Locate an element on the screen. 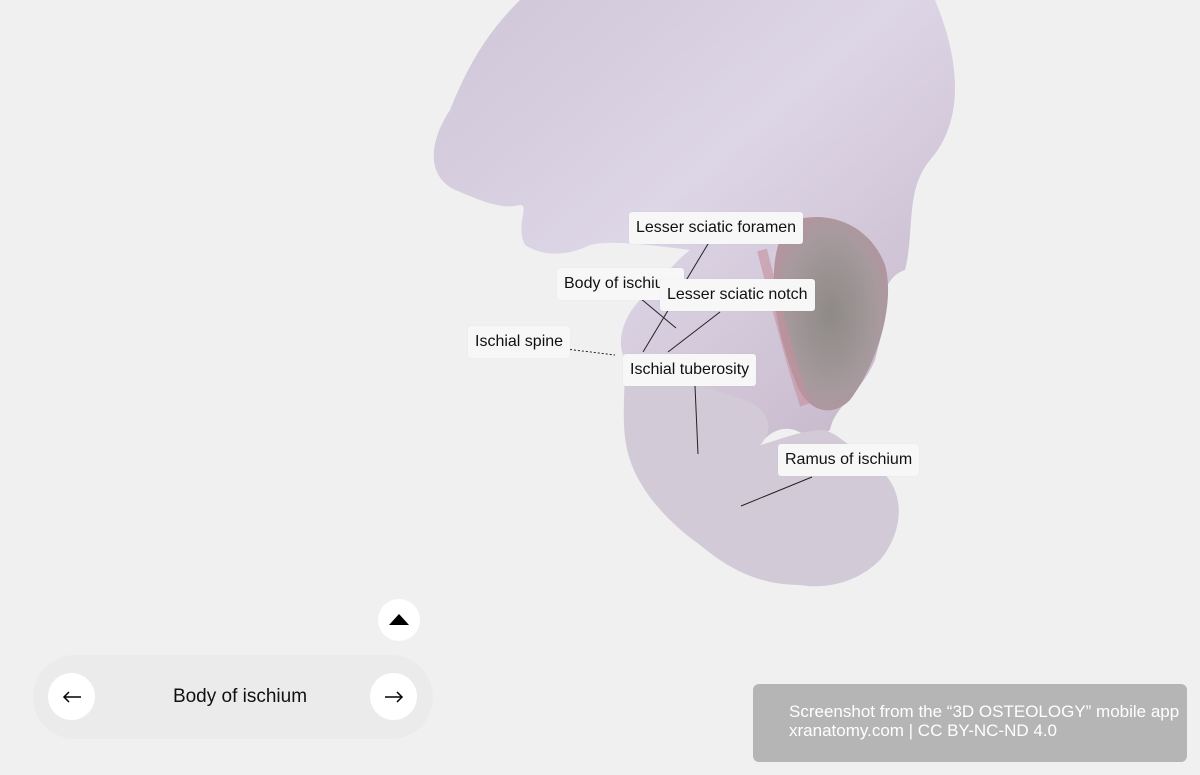 Image resolution: width=1200 pixels, height=775 pixels. label-ischial-spine: Ischial spine is located at coordinates (519, 342).